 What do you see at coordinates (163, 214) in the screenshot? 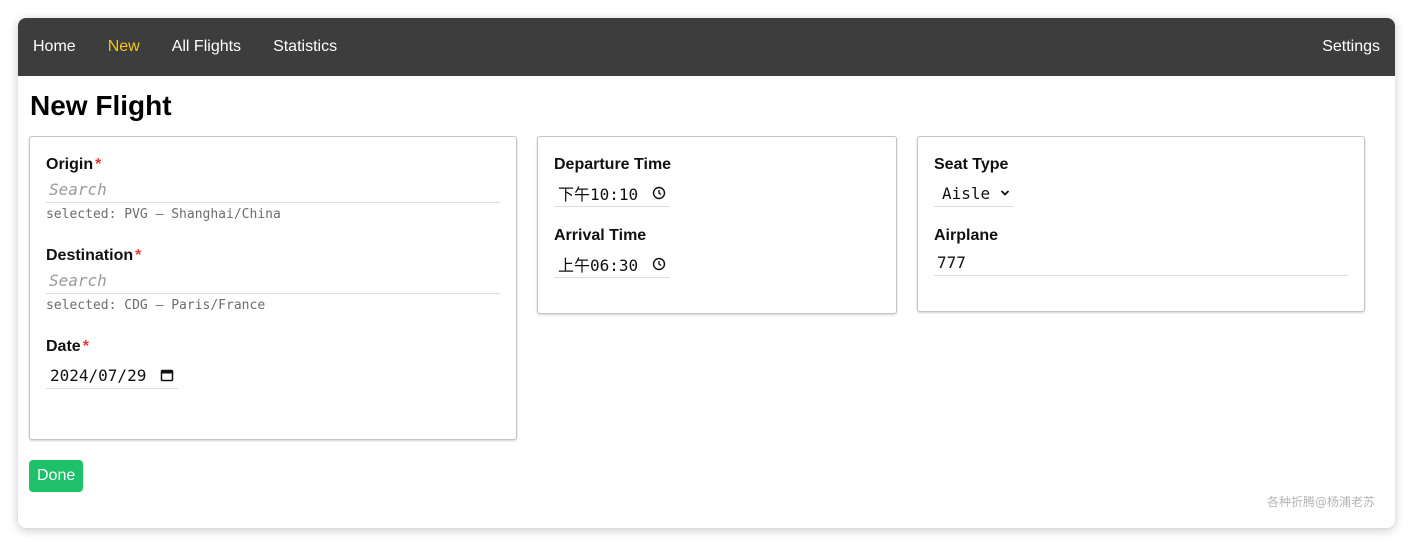
I see `origin-selected-text: selected: PVG – Shanghai/China` at bounding box center [163, 214].